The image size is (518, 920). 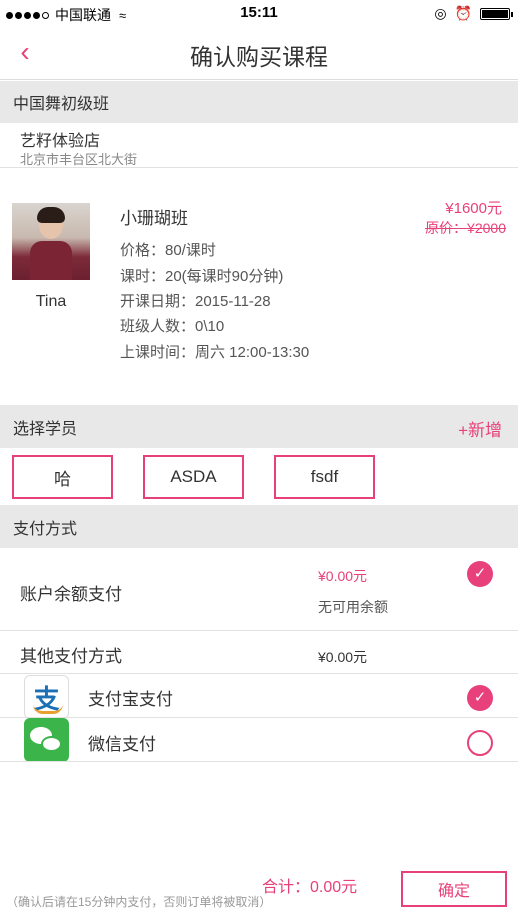 What do you see at coordinates (324, 477) in the screenshot?
I see `student-chip: fsdf` at bounding box center [324, 477].